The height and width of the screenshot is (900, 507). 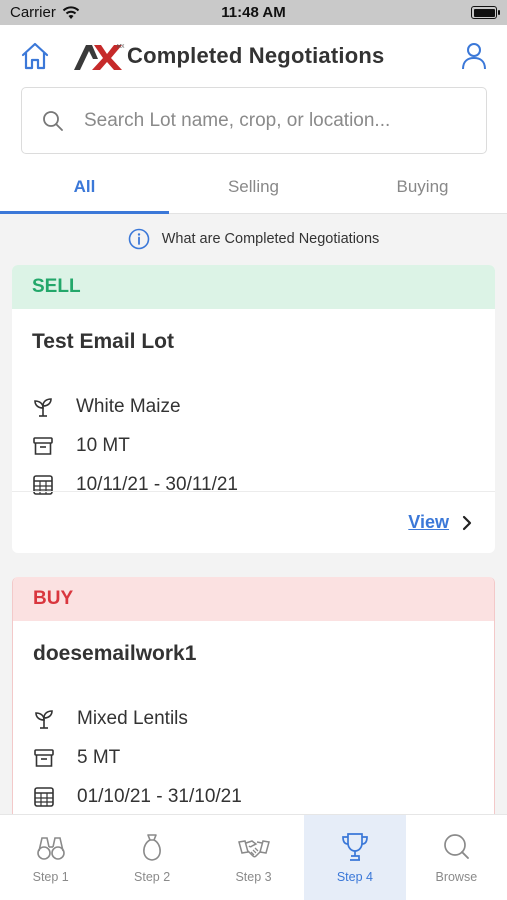 What do you see at coordinates (253, 757) in the screenshot?
I see `quantity-row: 5 MT` at bounding box center [253, 757].